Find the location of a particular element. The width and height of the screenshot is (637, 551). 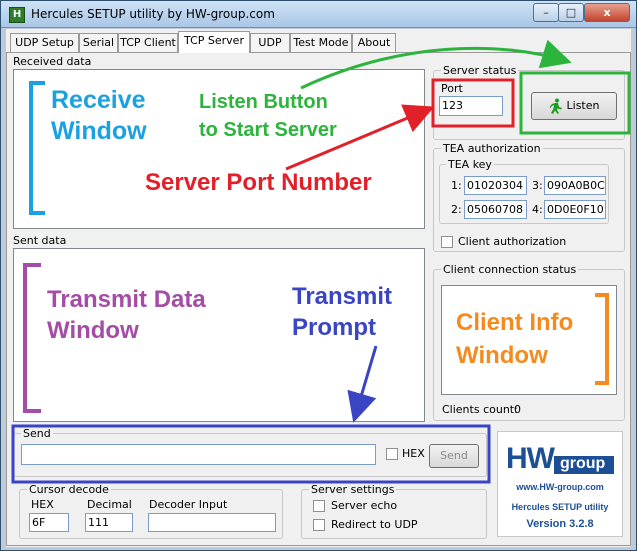

annotation-listen-button: Listen Button to Start Server is located at coordinates (268, 116).